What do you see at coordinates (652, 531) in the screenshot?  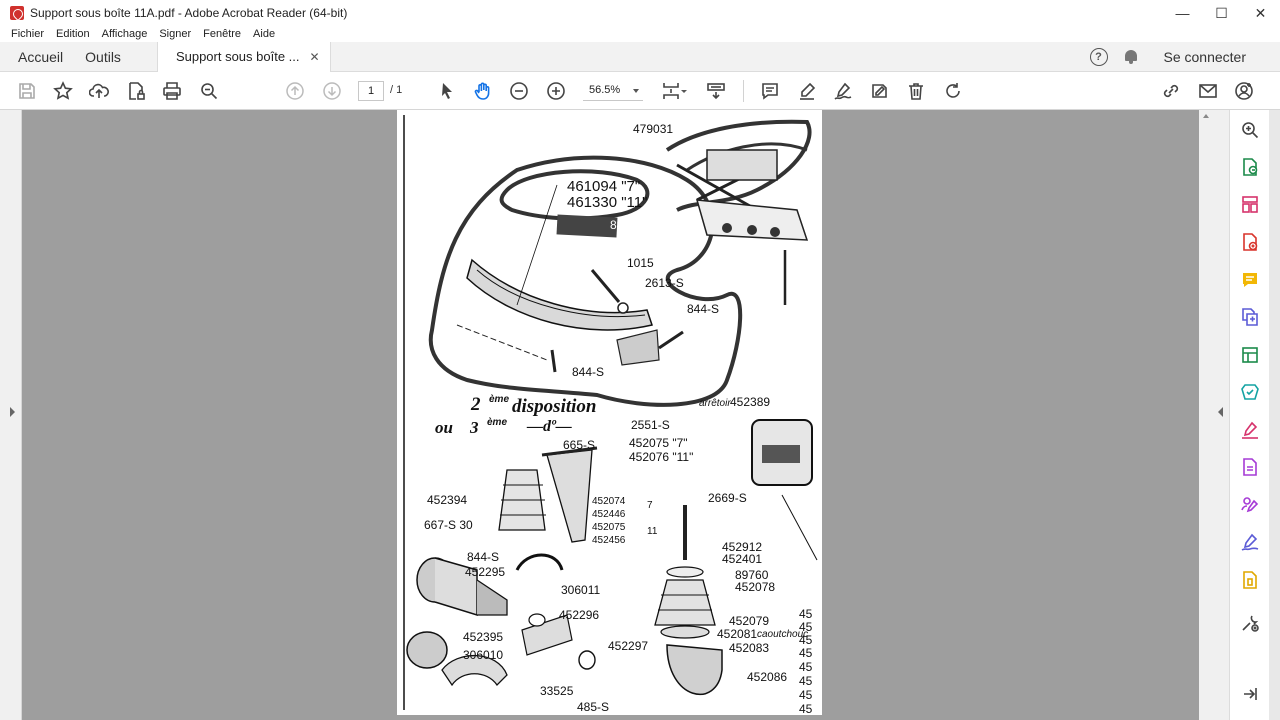 I see `part-label: 11` at bounding box center [652, 531].